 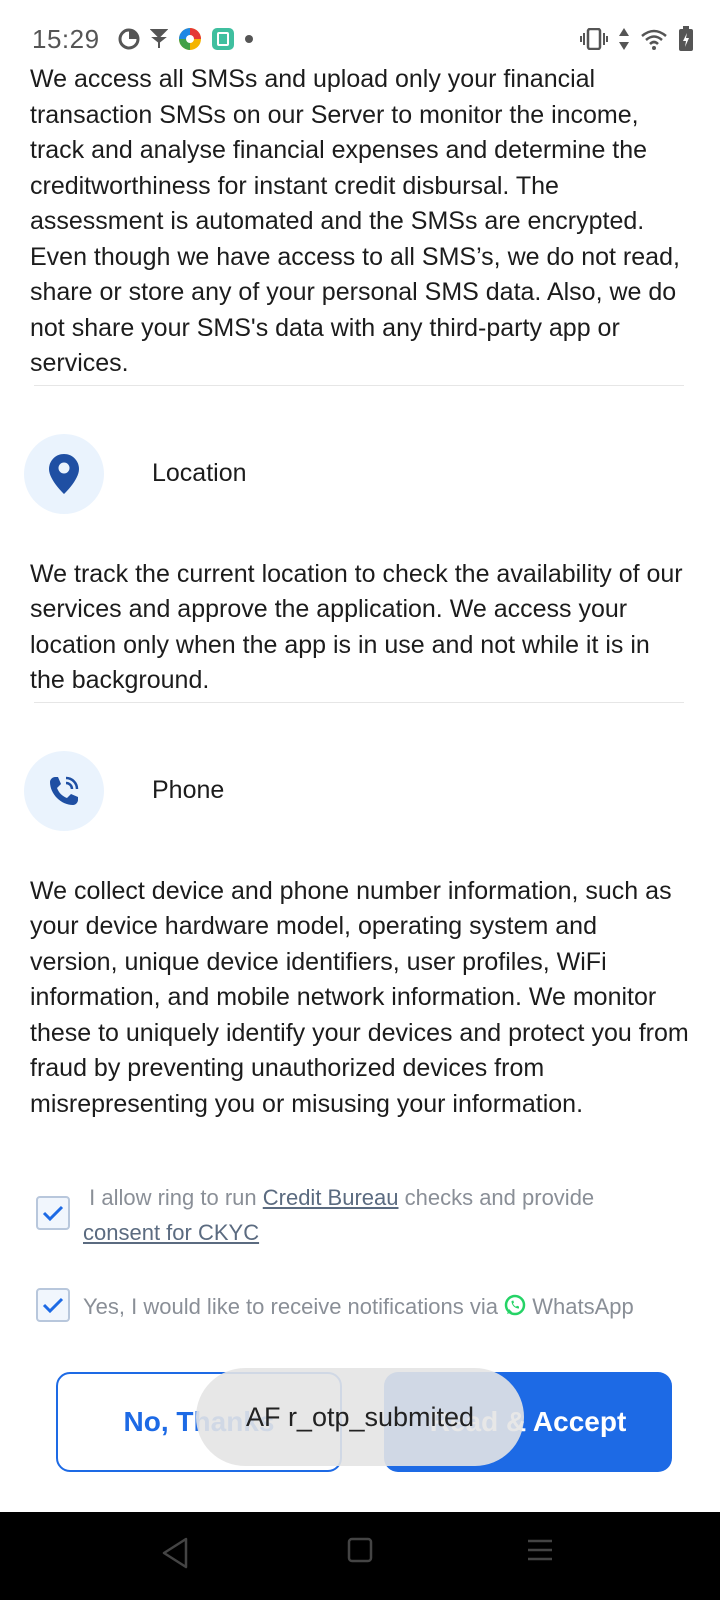 What do you see at coordinates (360, 790) in the screenshot?
I see `phone-header: Phone` at bounding box center [360, 790].